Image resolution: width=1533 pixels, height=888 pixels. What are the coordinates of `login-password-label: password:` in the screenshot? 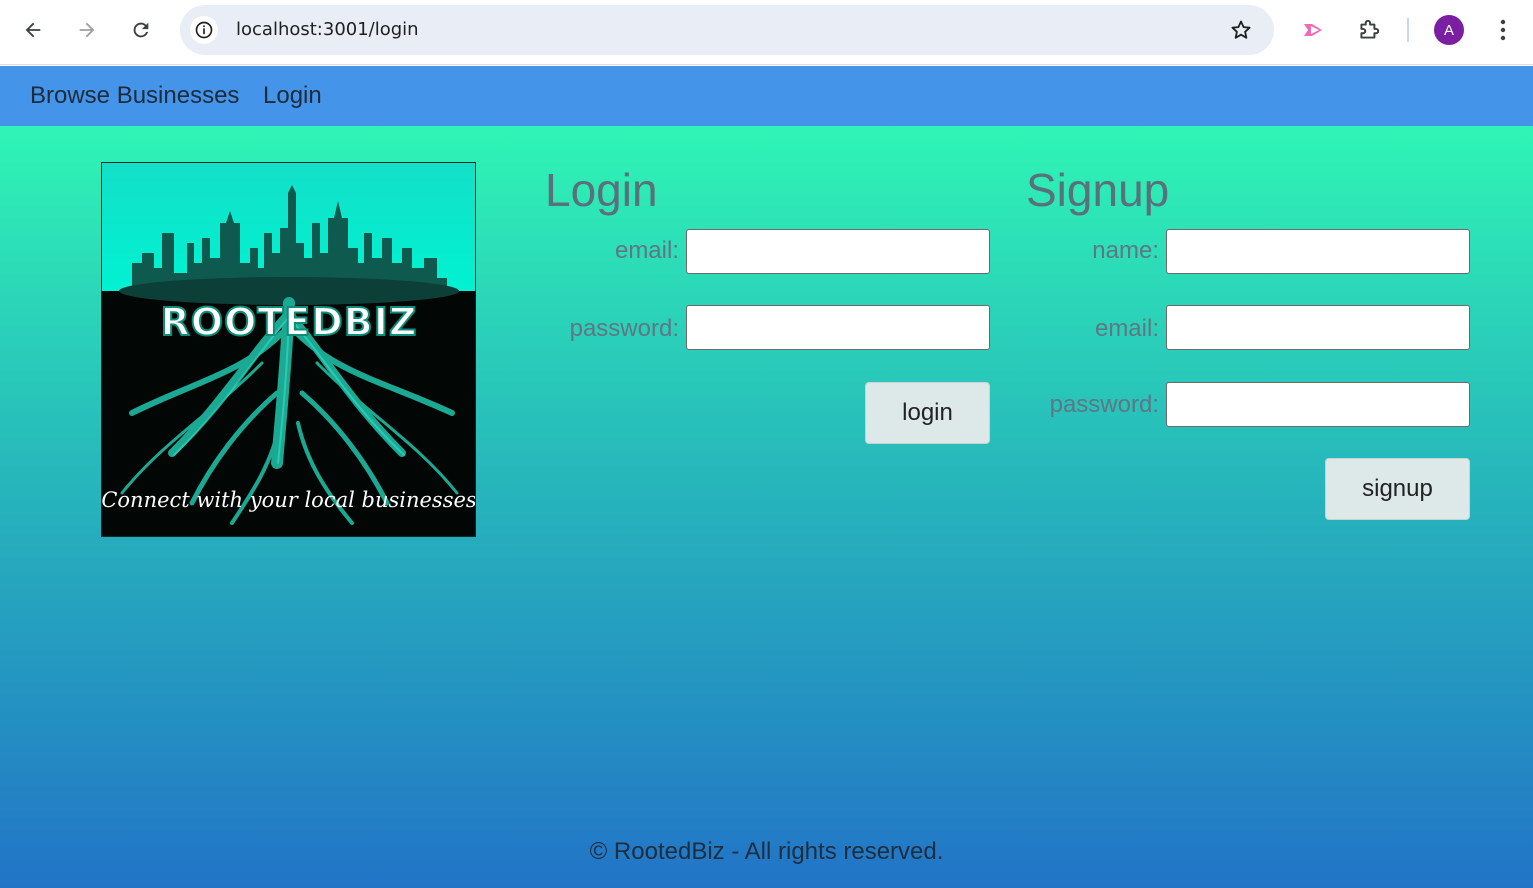 It's located at (624, 328).